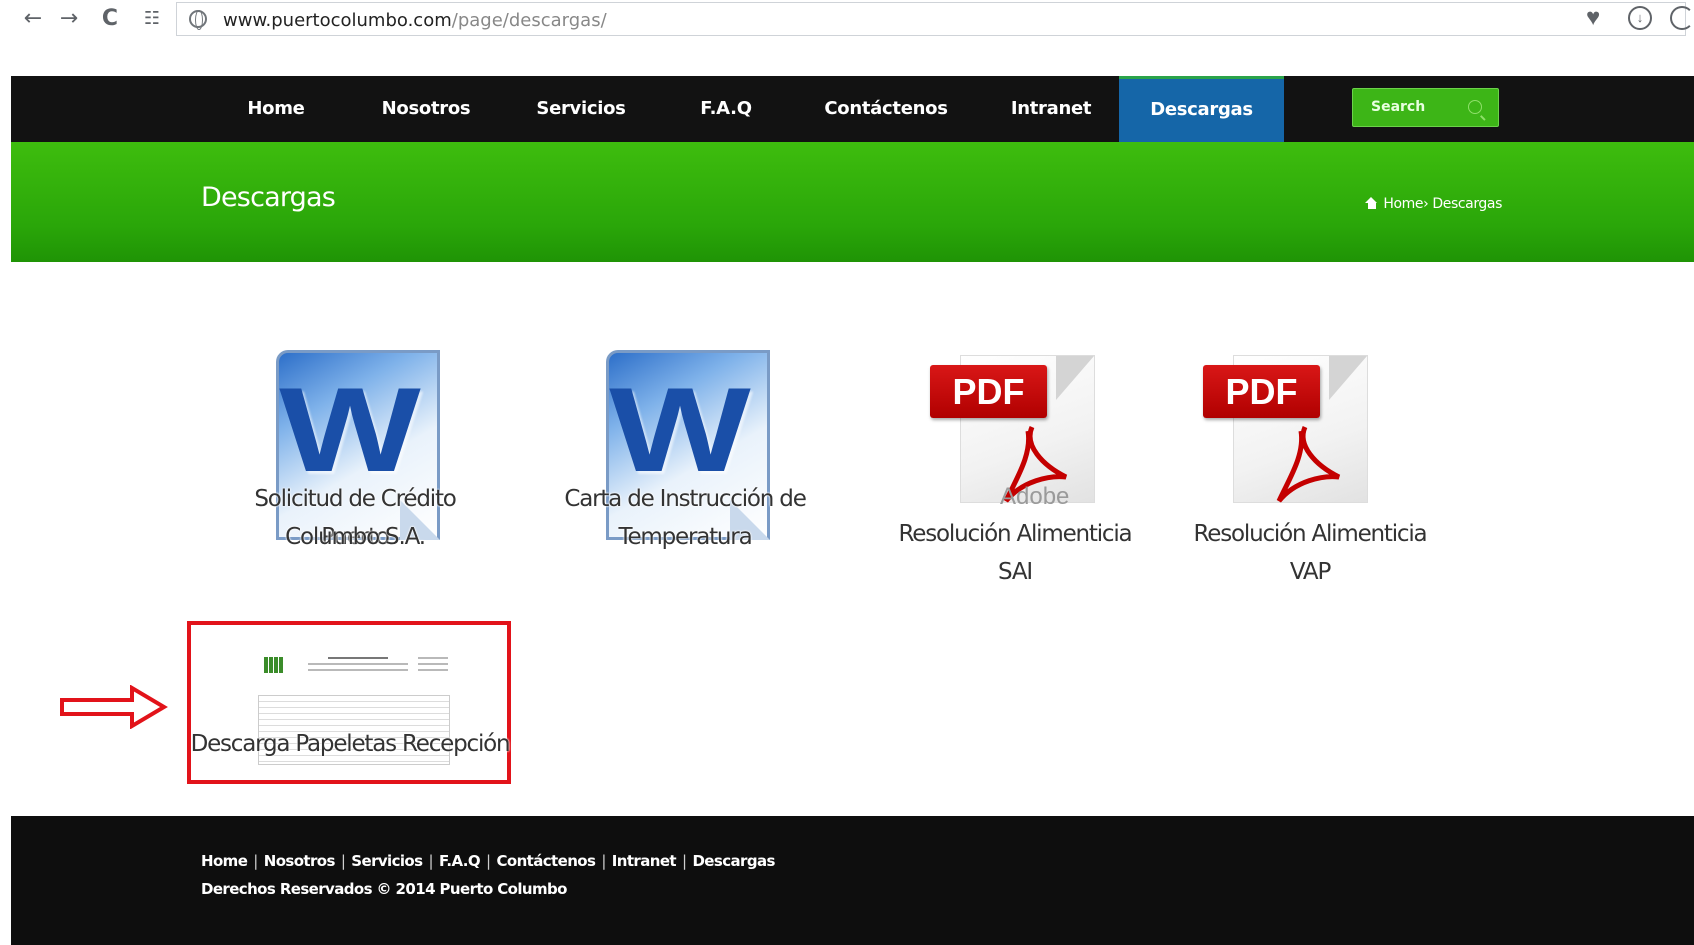 Image resolution: width=1694 pixels, height=945 pixels. I want to click on breadcrumb: Home› Descargas, so click(1433, 204).